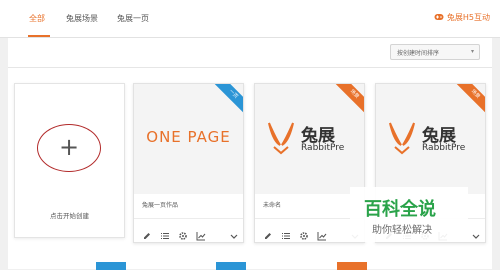 Image resolution: width=500 pixels, height=270 pixels. What do you see at coordinates (39, 36) in the screenshot?
I see `active-tab-indicator` at bounding box center [39, 36].